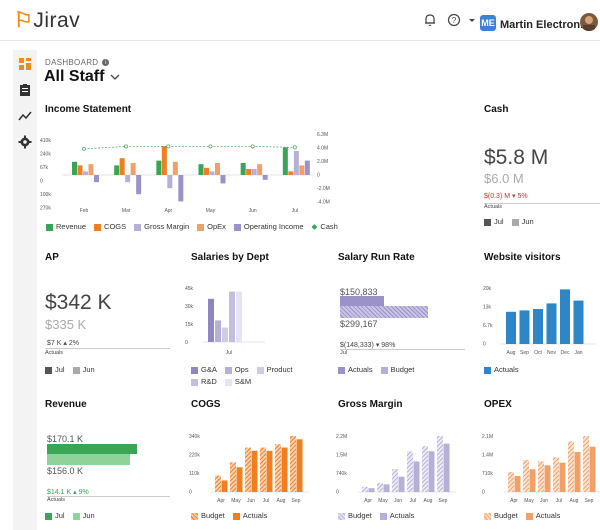  Describe the element at coordinates (230, 257) in the screenshot. I see `salaries-title: Salaries by Dept` at that location.